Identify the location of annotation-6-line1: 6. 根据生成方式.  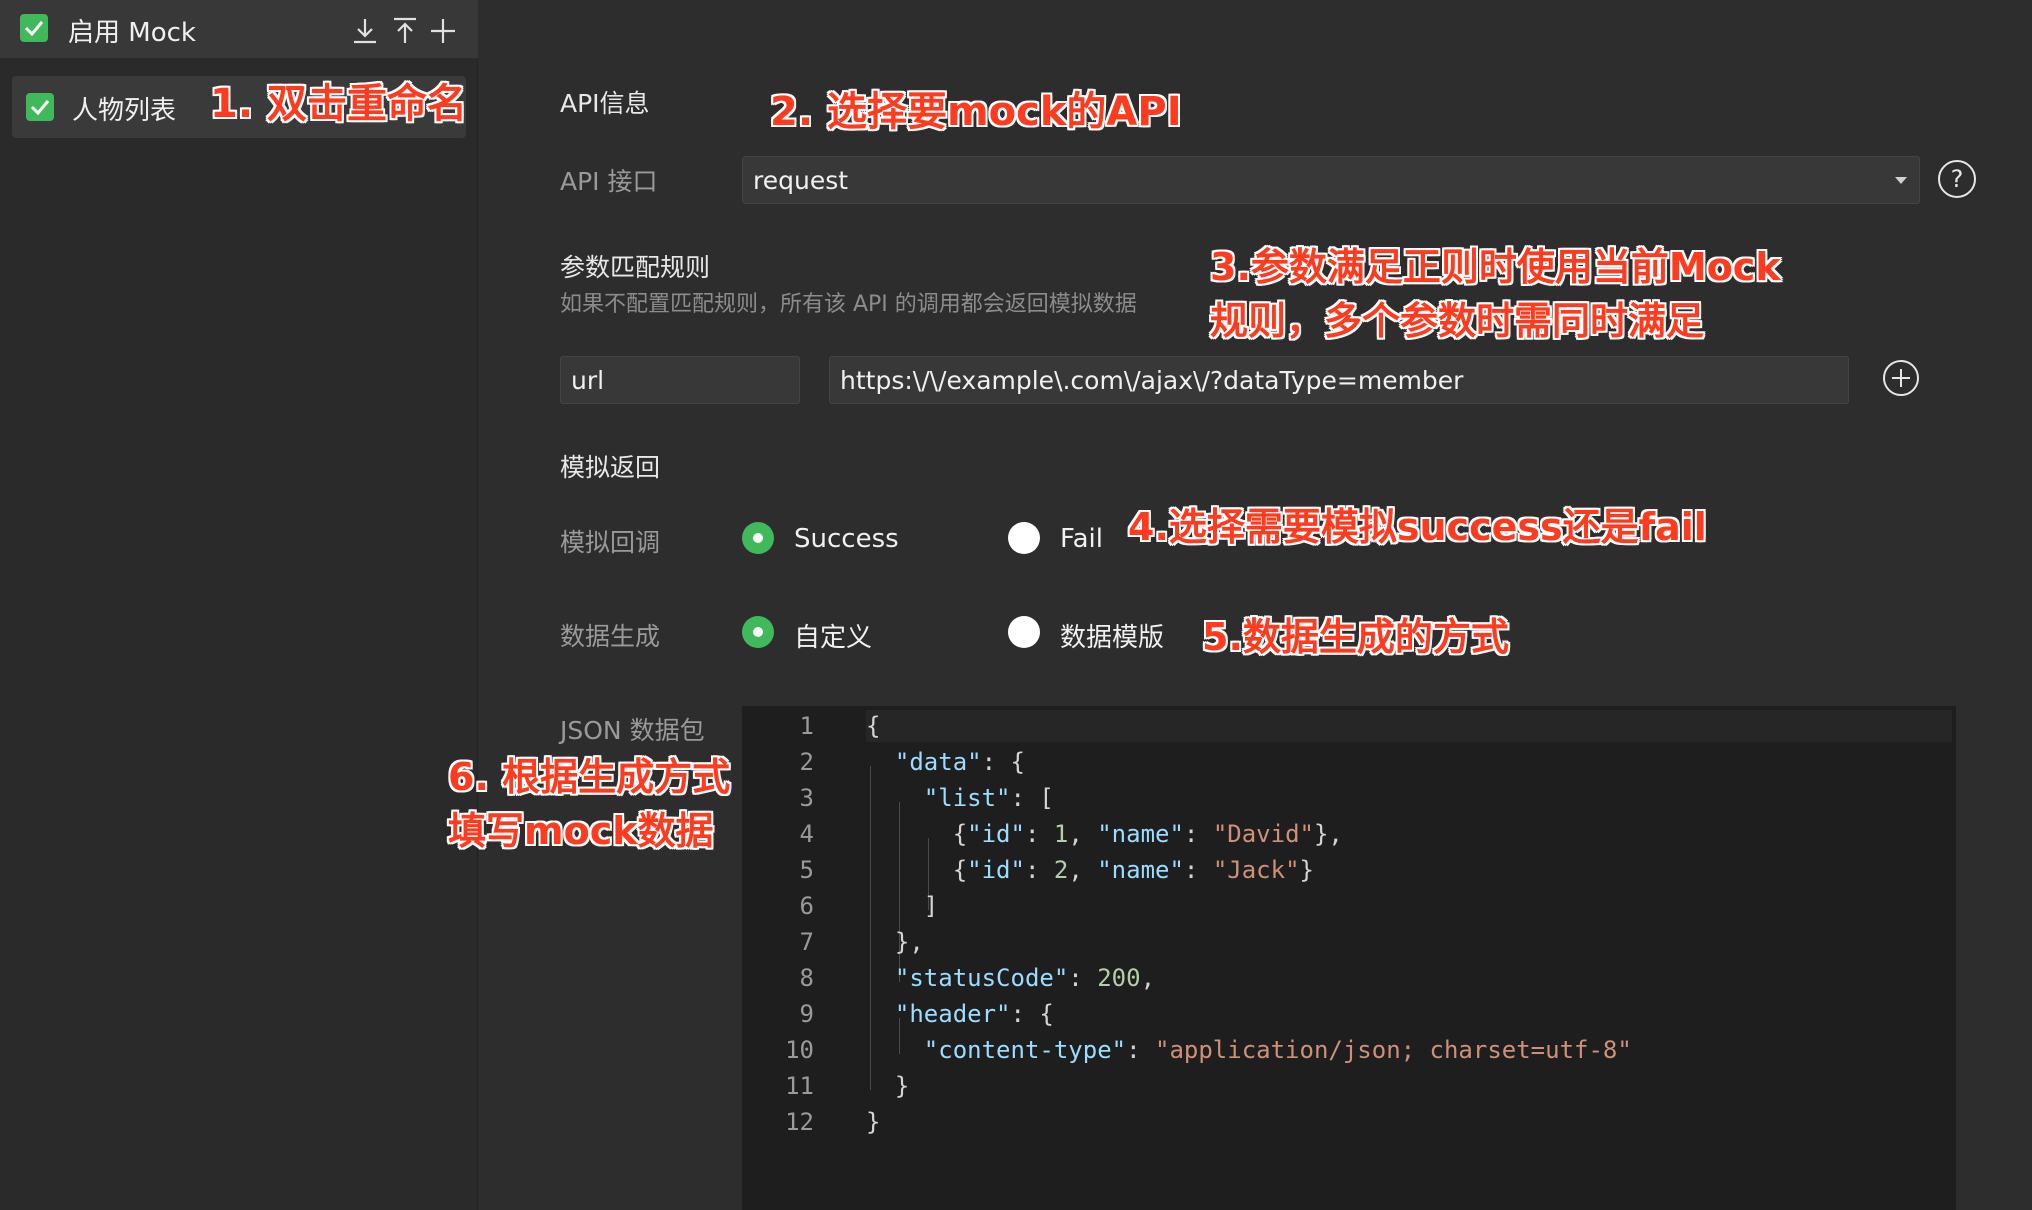
(589, 777).